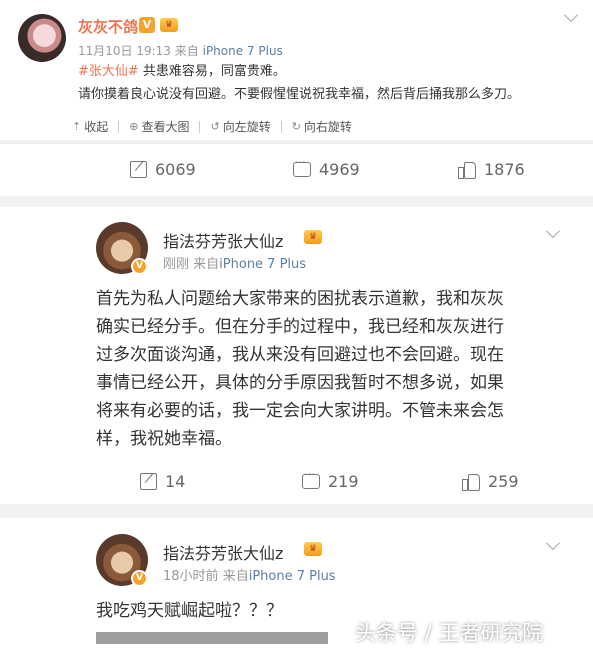 The height and width of the screenshot is (657, 593). Describe the element at coordinates (175, 169) in the screenshot. I see `repost-count: 6069` at that location.